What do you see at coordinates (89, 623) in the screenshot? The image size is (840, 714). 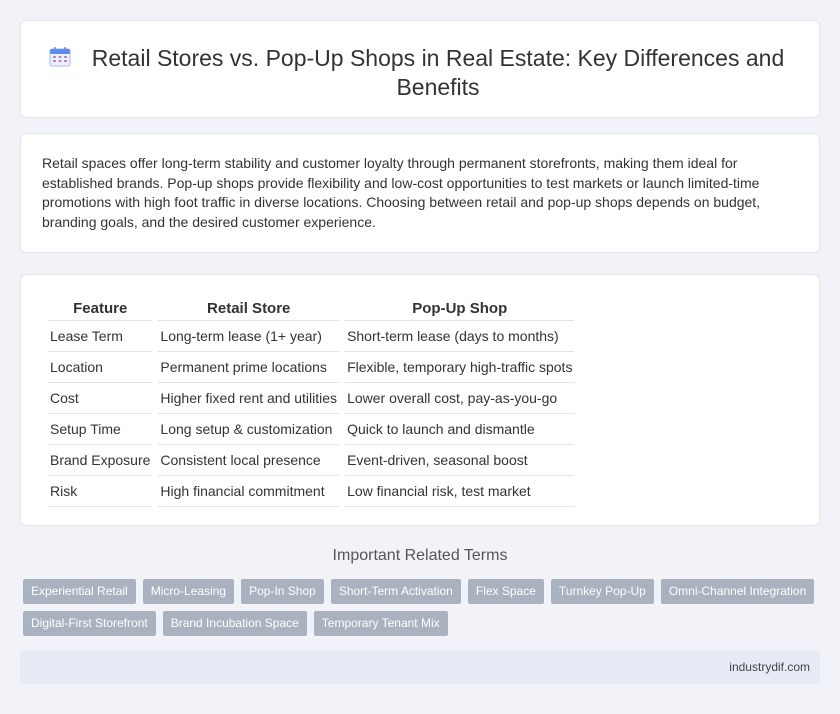 I see `term-tag: Digital-First Storefront` at bounding box center [89, 623].